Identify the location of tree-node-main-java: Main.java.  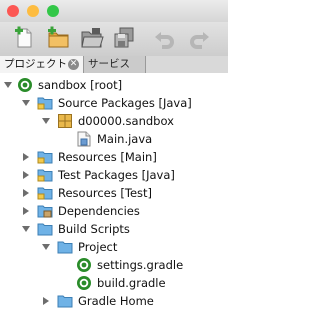
(114, 139).